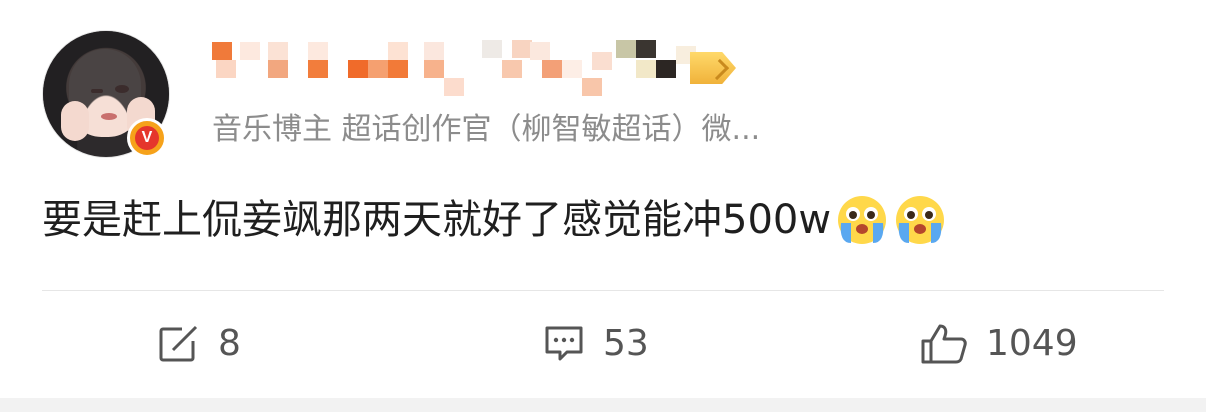  Describe the element at coordinates (199, 344) in the screenshot. I see `repost-button: 8` at that location.